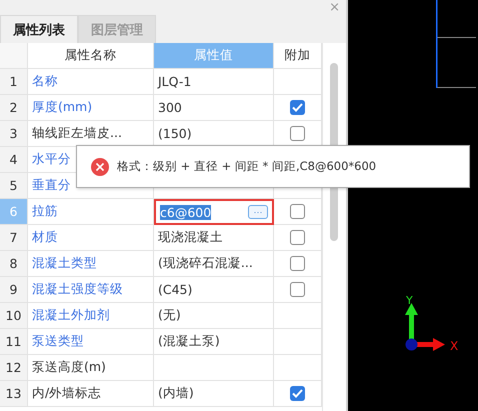 This screenshot has width=478, height=411. What do you see at coordinates (214, 108) in the screenshot?
I see `property-value: 300` at bounding box center [214, 108].